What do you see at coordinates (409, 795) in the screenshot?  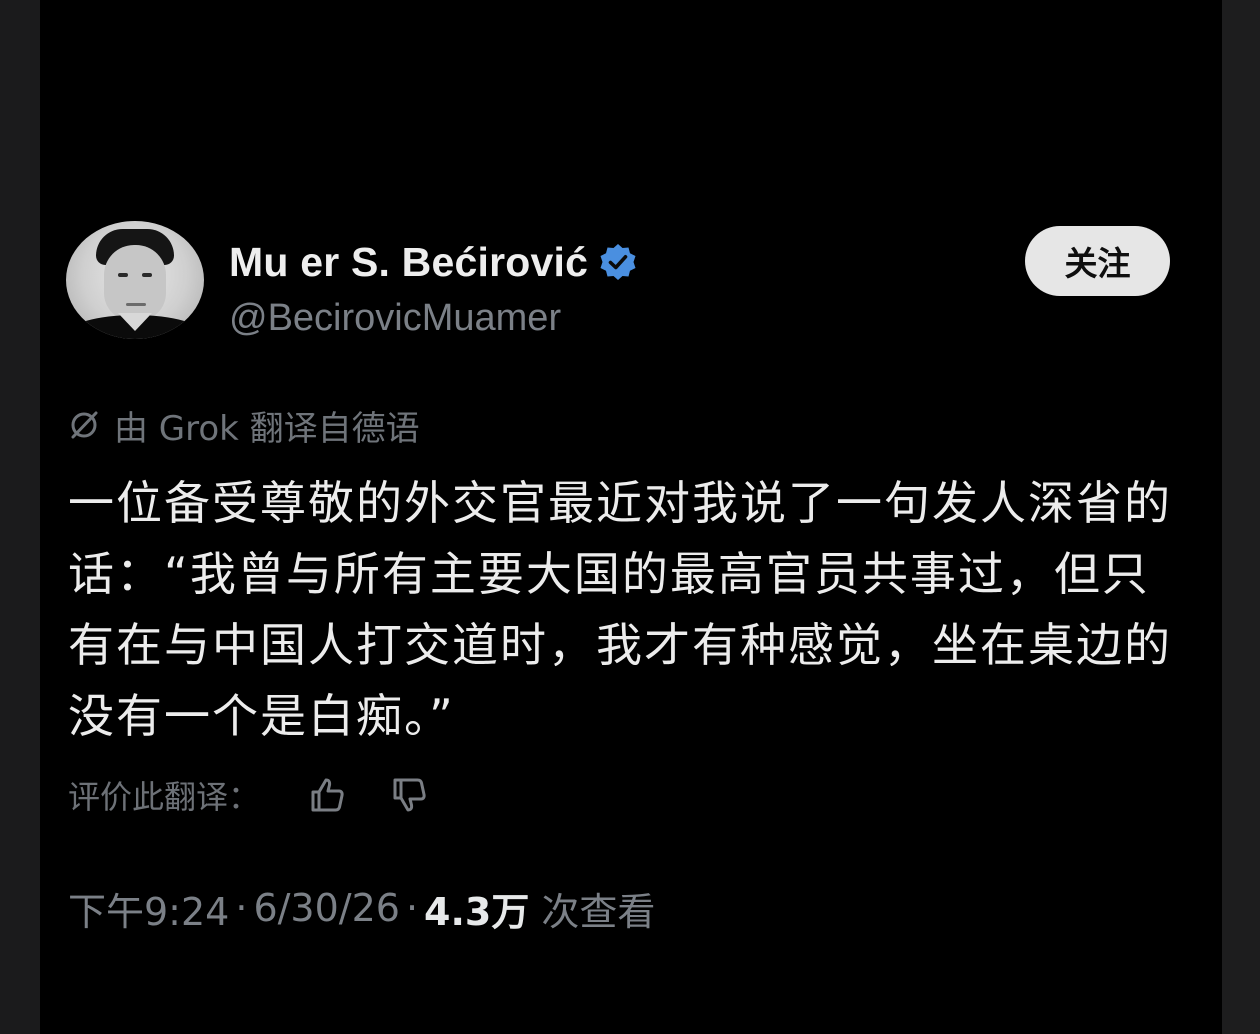 I see `thumbs-down-icon` at bounding box center [409, 795].